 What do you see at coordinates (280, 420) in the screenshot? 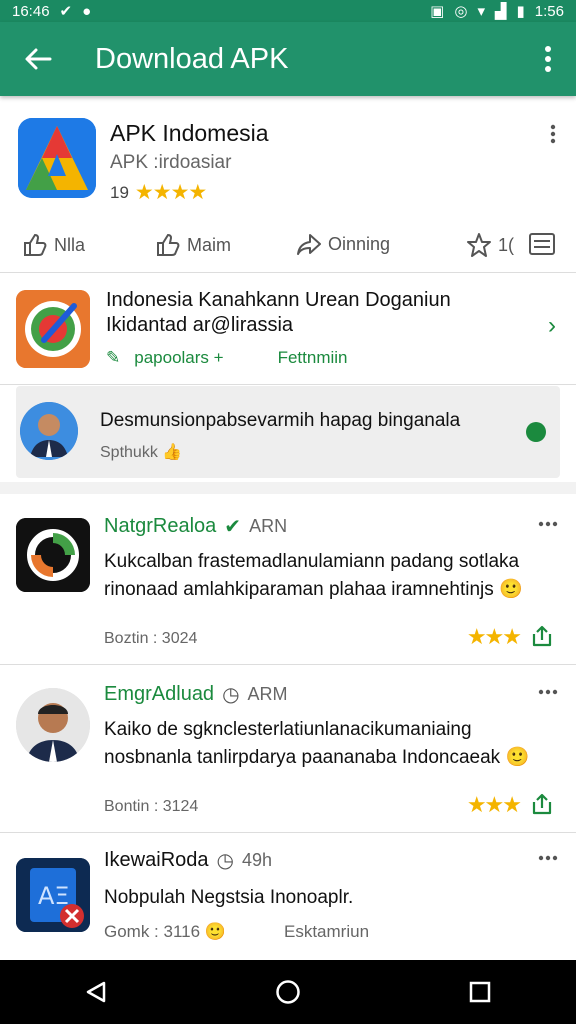
I see `notice-text: Desmunsionpabsevarmih hapag binganala` at bounding box center [280, 420].